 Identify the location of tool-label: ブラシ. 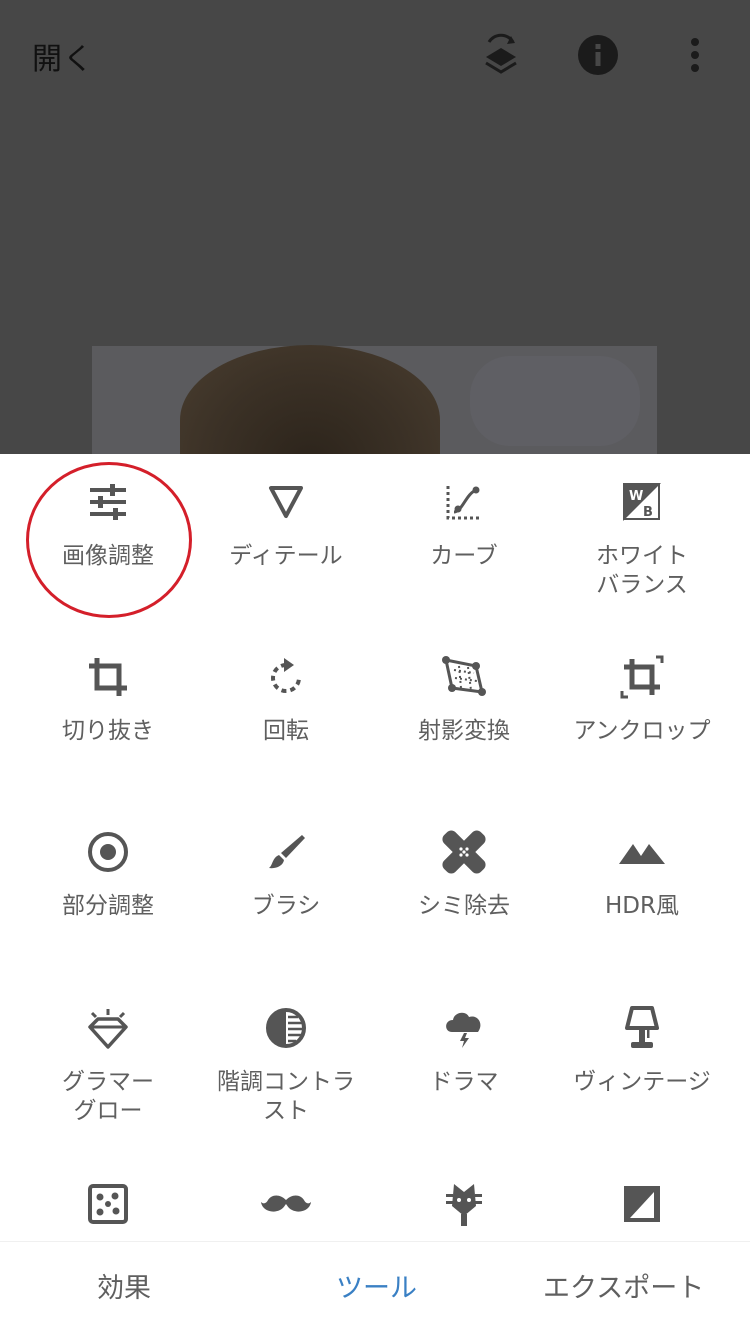
(286, 906).